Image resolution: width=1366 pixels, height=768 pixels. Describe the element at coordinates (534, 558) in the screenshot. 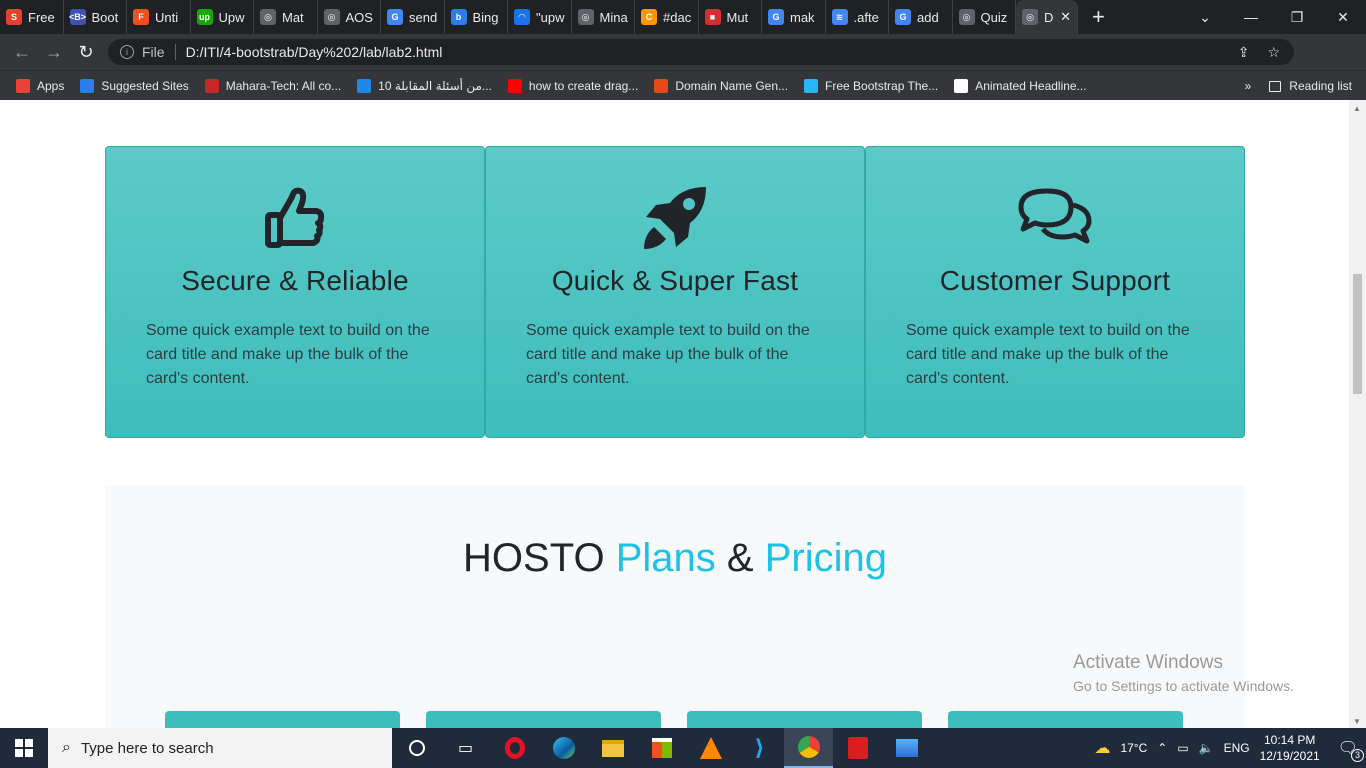

I see `plans-heading-brand: HOSTO` at that location.